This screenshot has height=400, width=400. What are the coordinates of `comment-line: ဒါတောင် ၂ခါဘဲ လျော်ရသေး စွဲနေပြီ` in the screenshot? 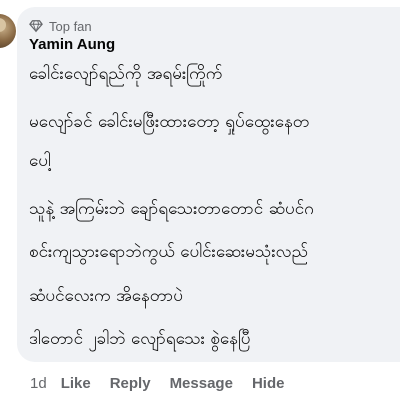 It's located at (140, 339).